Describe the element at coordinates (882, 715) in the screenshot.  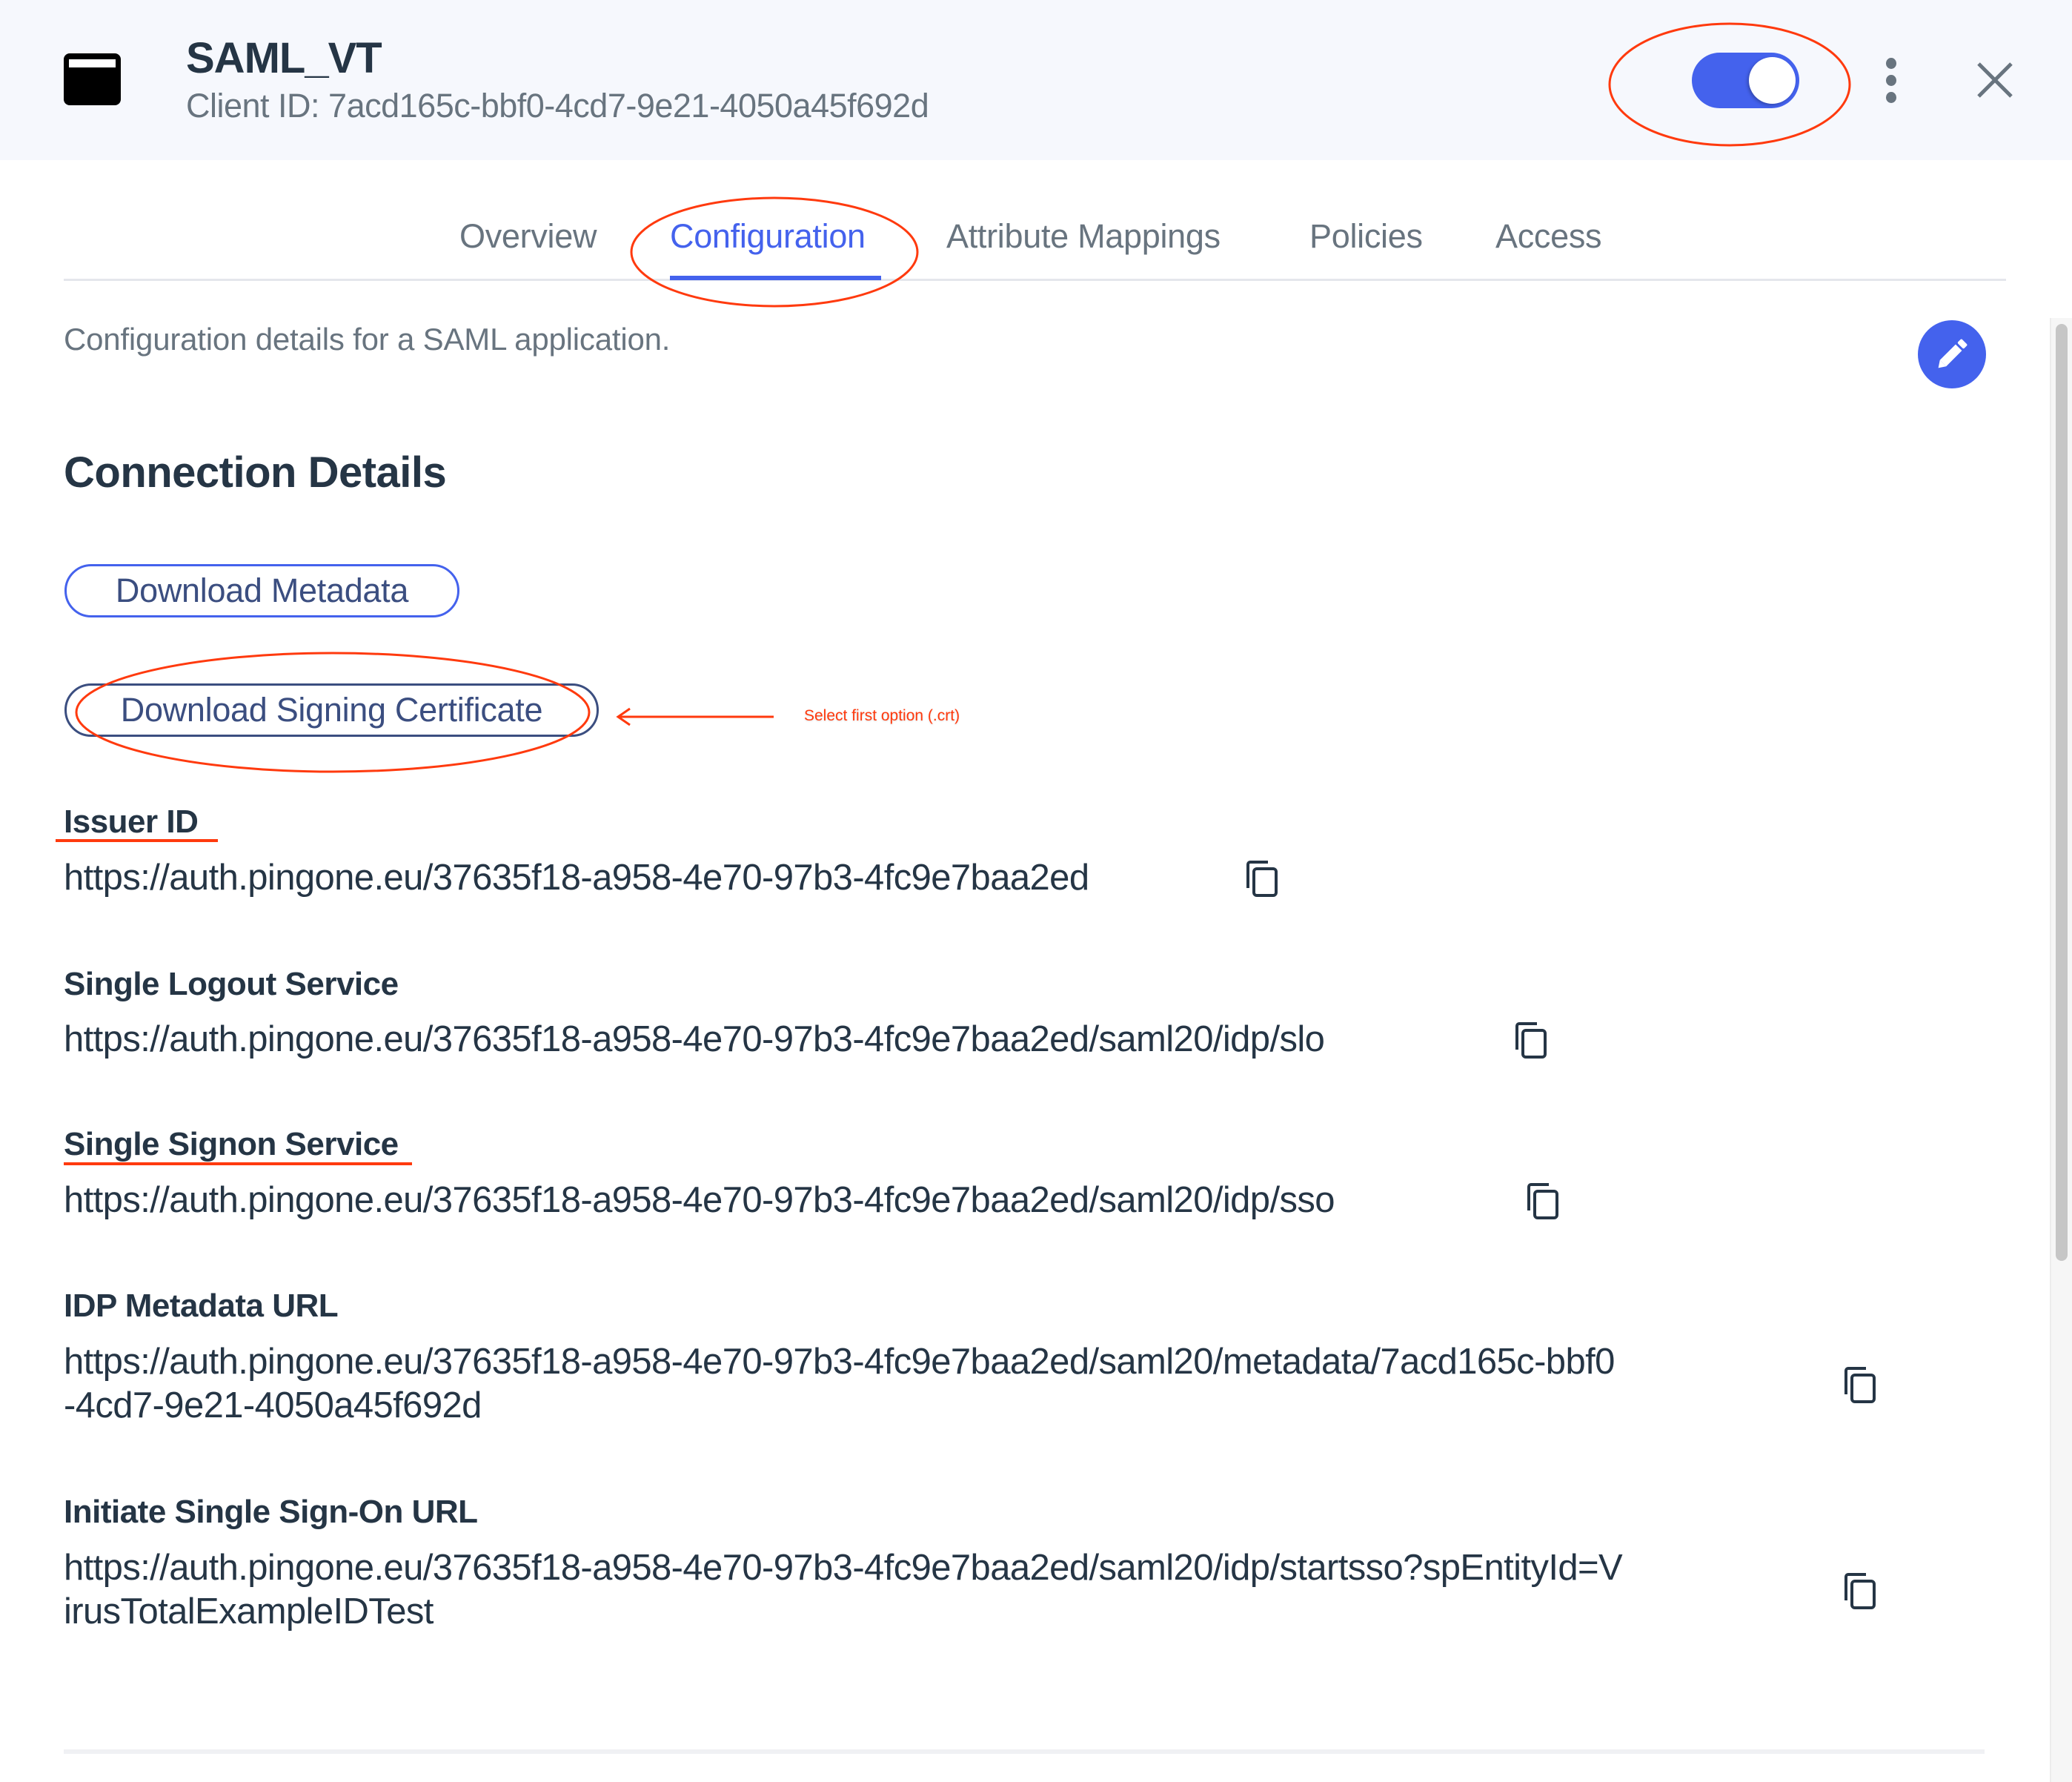
I see `annotation-note: Select first option (.crt)` at that location.